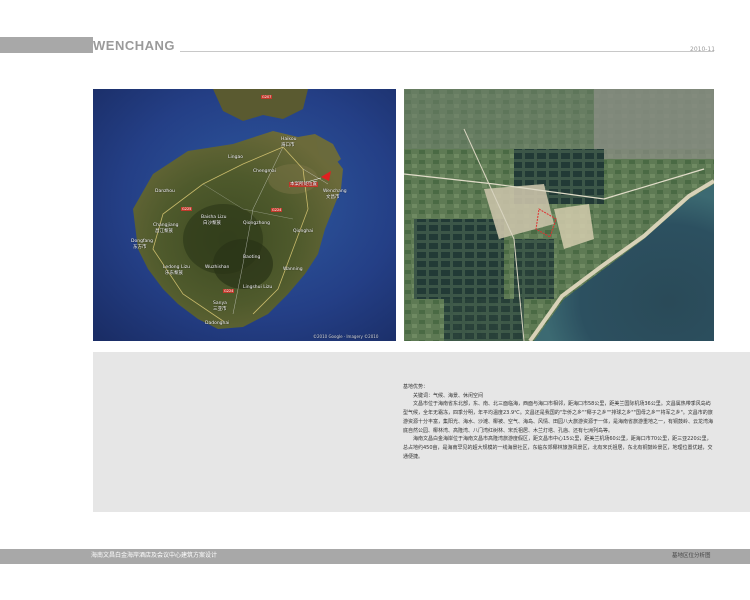 Image resolution: width=750 pixels, height=600 pixels. Describe the element at coordinates (46, 45) in the screenshot. I see `header-accent-bar` at that location.